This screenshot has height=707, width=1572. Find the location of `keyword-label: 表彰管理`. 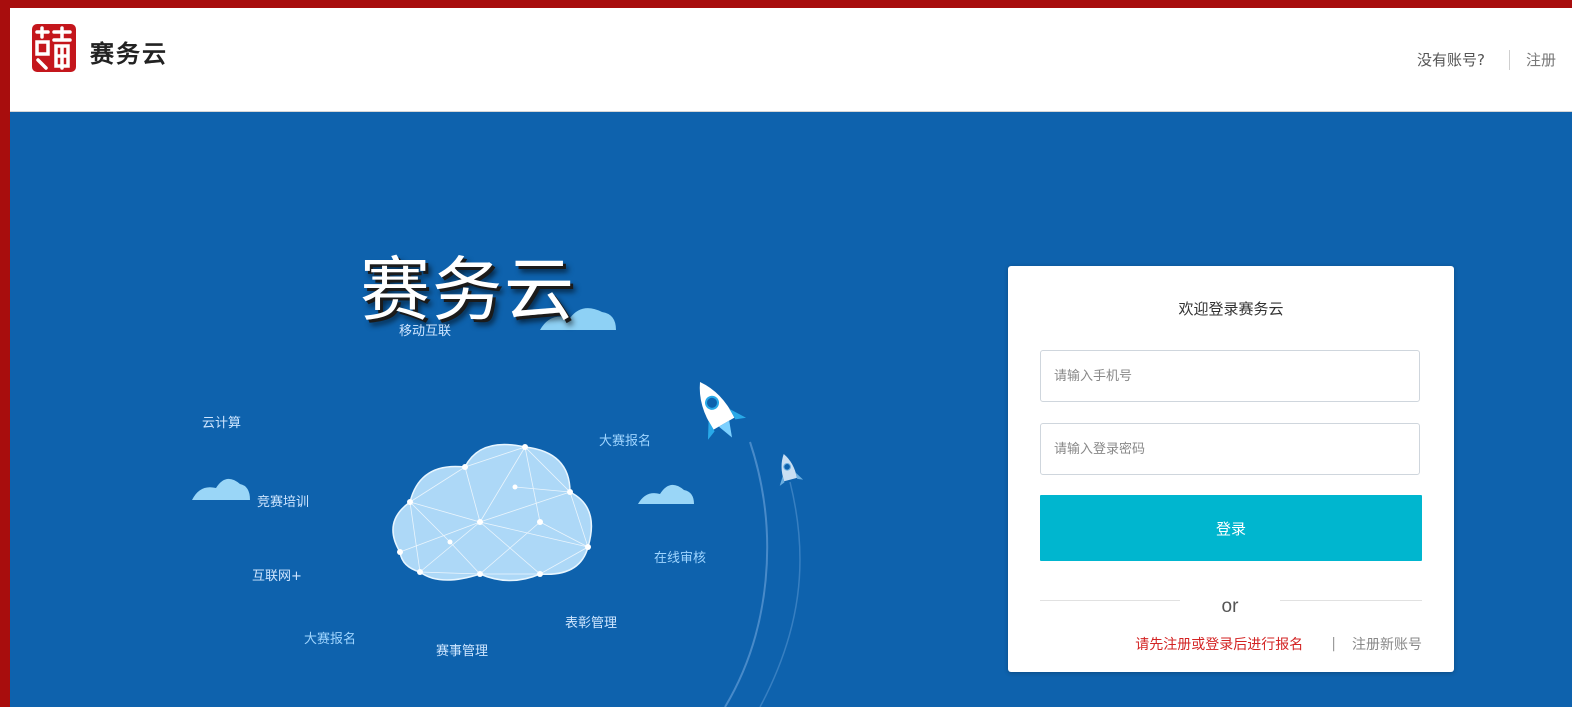

keyword-label: 表彰管理 is located at coordinates (591, 623).